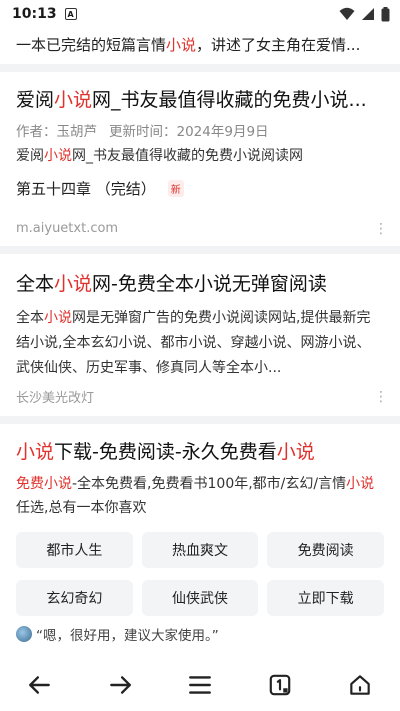 Image resolution: width=400 pixels, height=711 pixels. What do you see at coordinates (202, 228) in the screenshot?
I see `result-source-row: m.aiyuetxt.com ⋮` at bounding box center [202, 228].